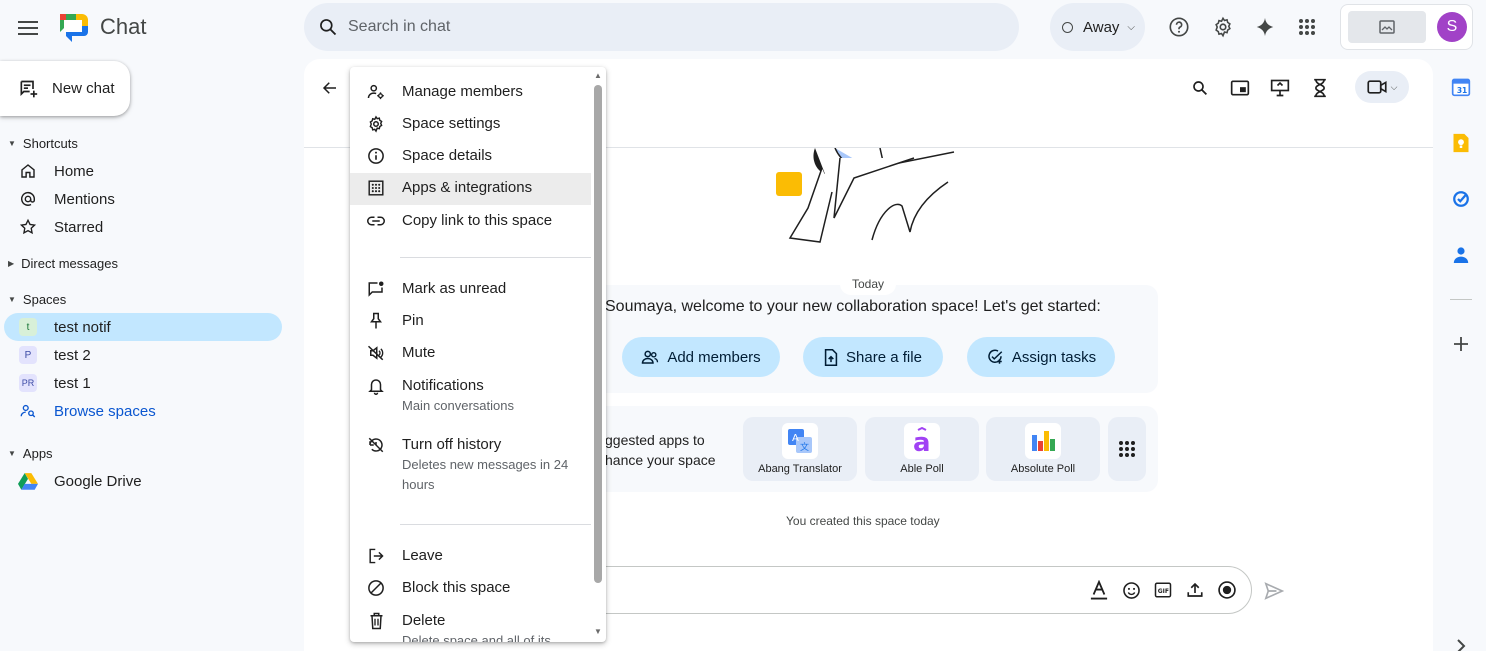 This screenshot has height=651, width=1486. What do you see at coordinates (74, 27) in the screenshot?
I see `chat-logo-icon` at bounding box center [74, 27].